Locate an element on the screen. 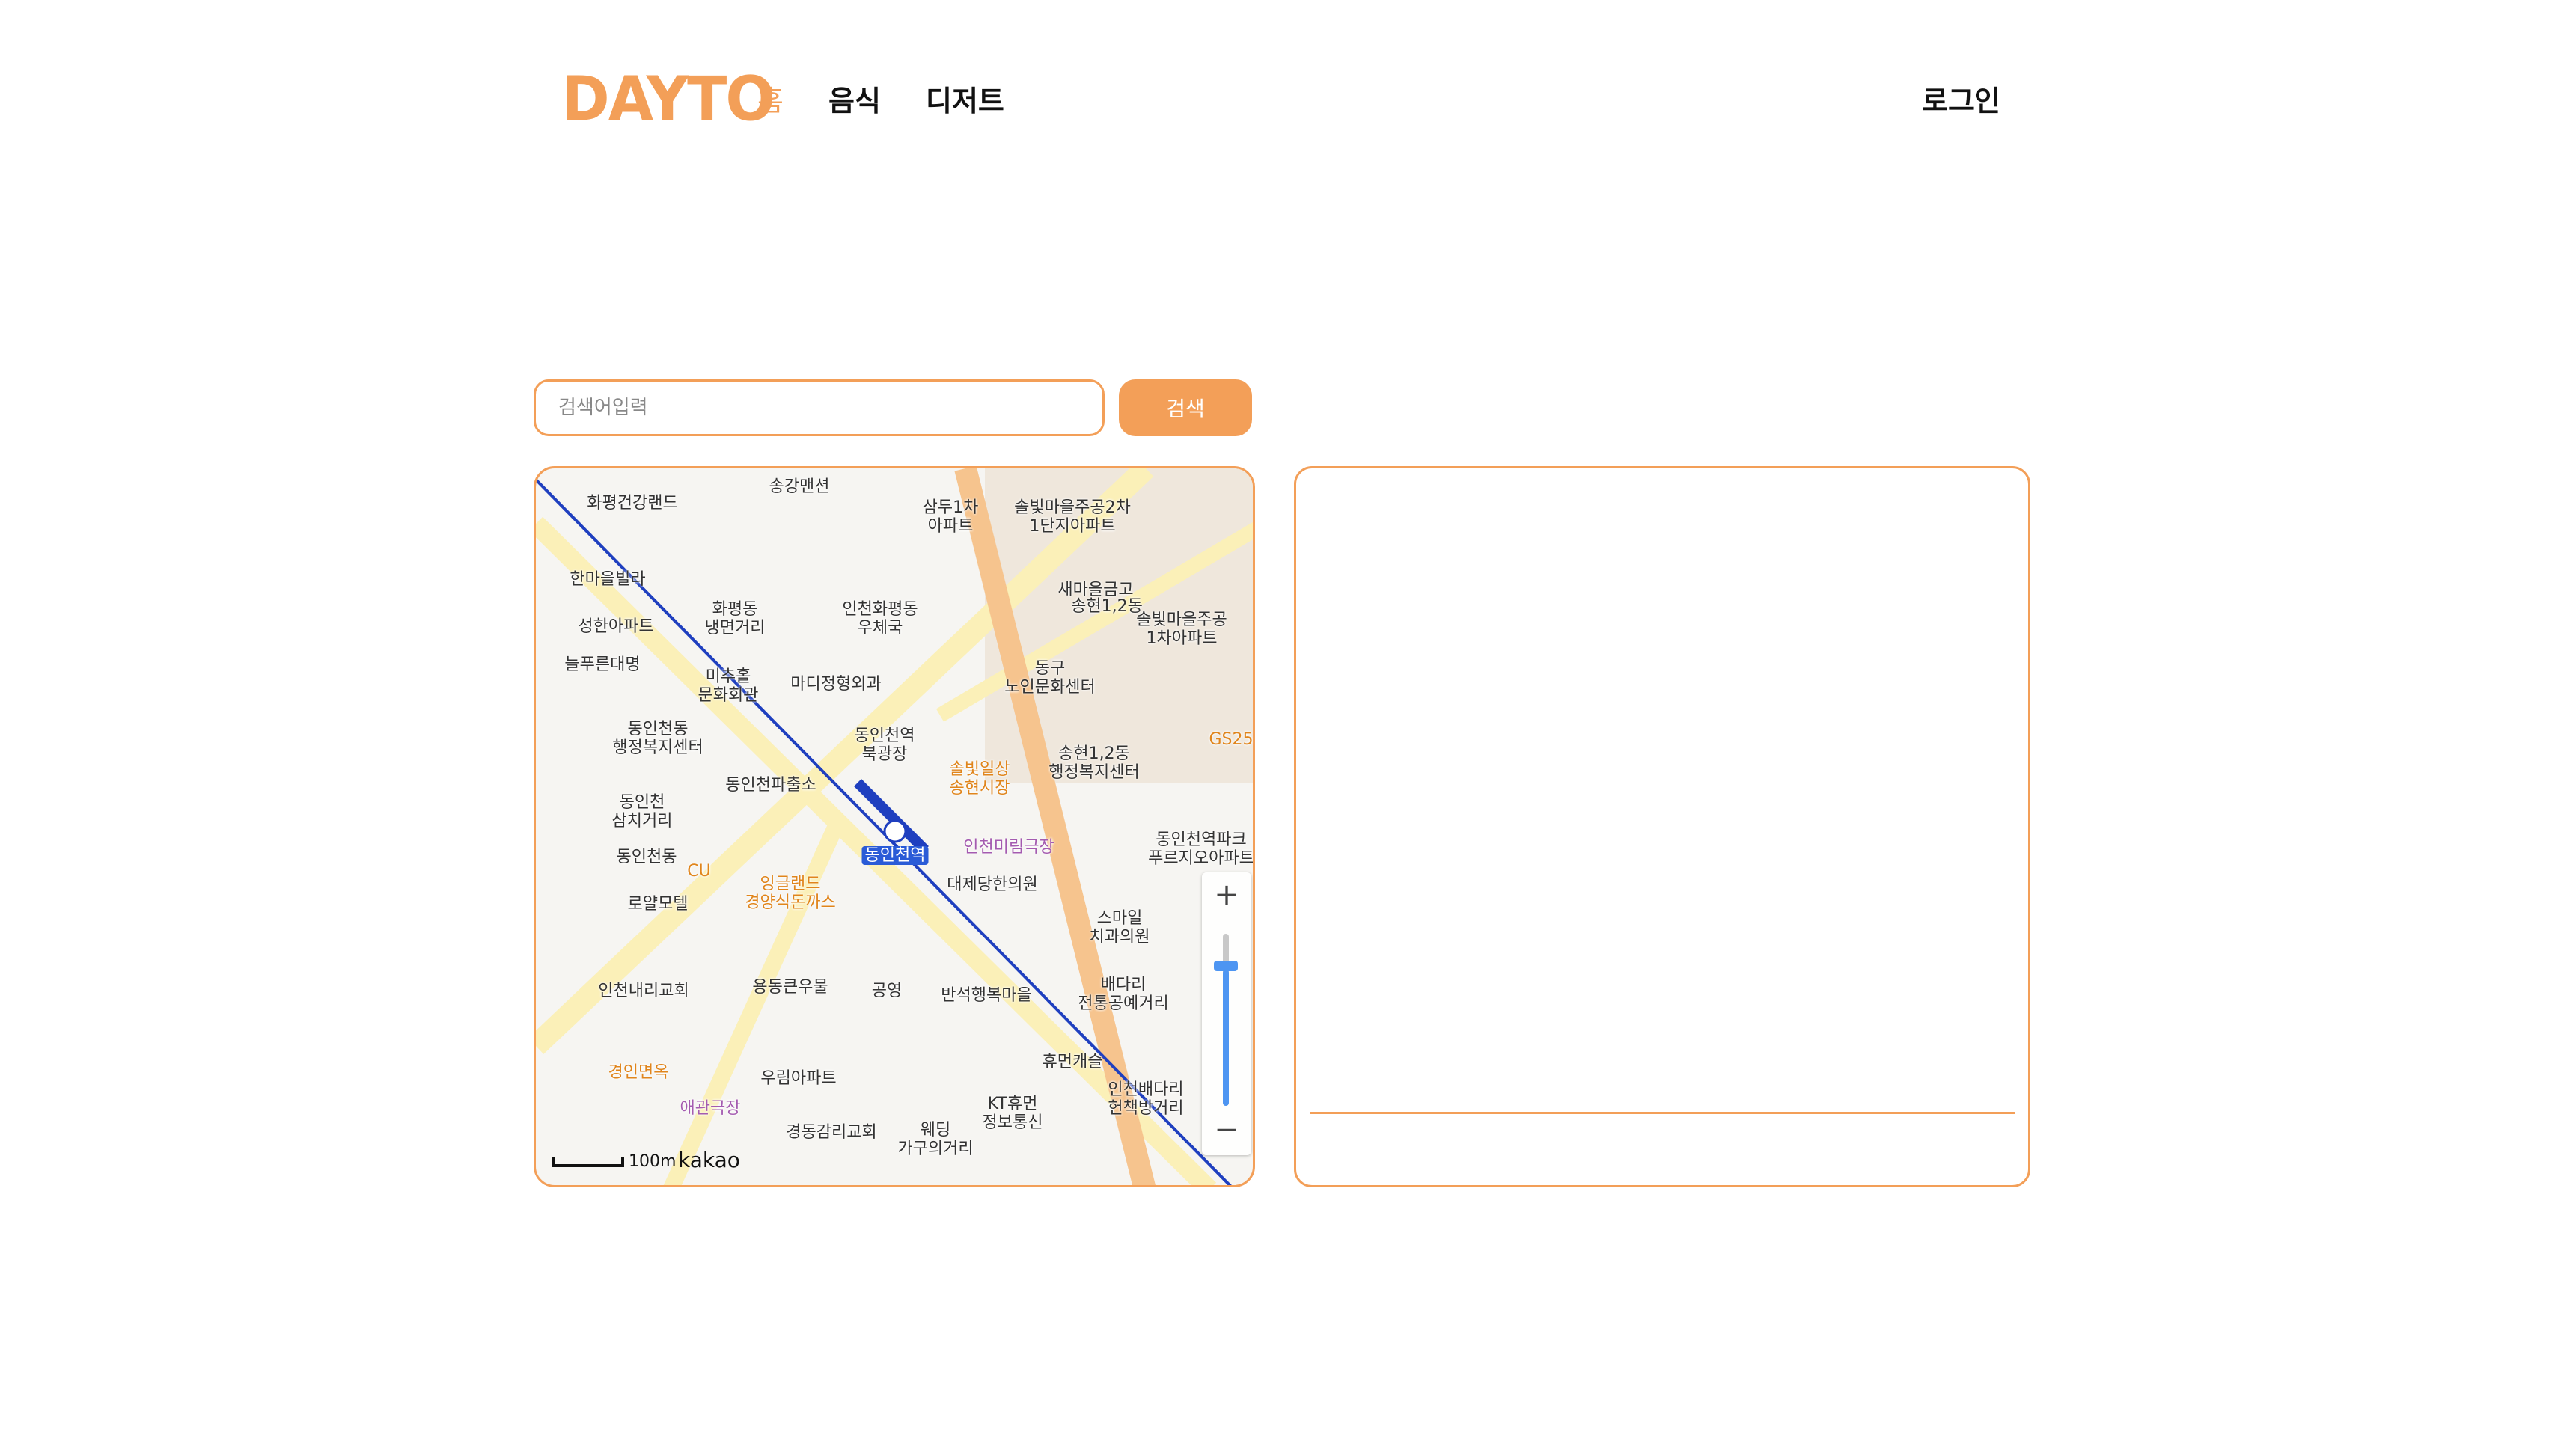 The height and width of the screenshot is (1456, 2558). login-link: 로그인 is located at coordinates (1961, 98).